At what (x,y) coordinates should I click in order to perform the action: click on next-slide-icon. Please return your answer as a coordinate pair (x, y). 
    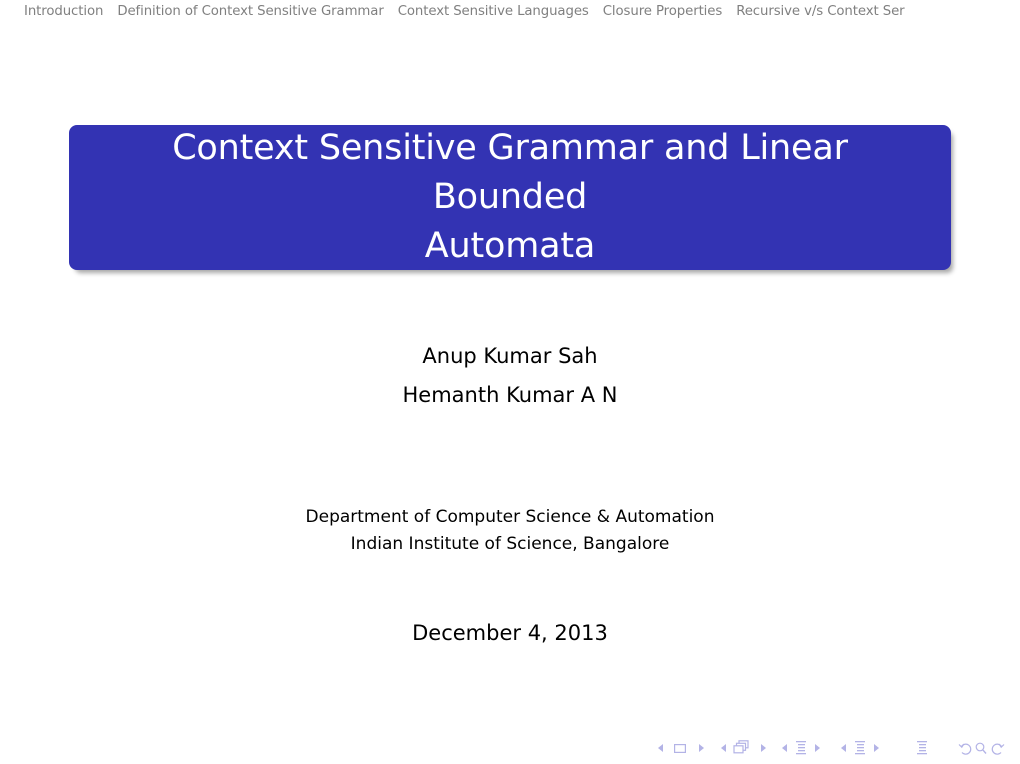
    Looking at the image, I should click on (701, 748).